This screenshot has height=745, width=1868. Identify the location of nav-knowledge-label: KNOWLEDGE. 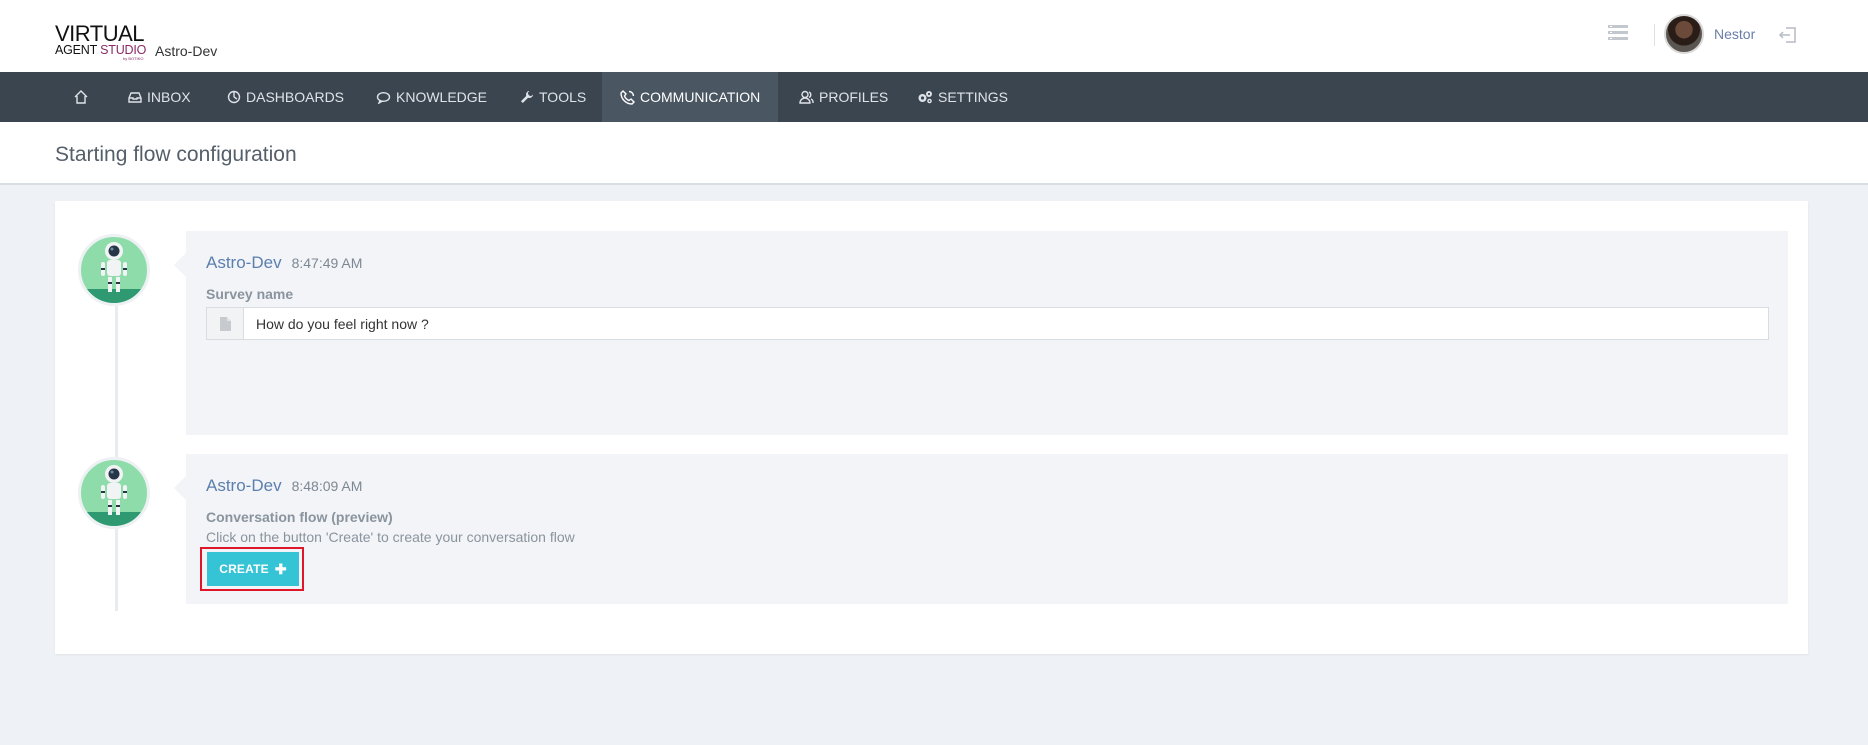
(442, 97).